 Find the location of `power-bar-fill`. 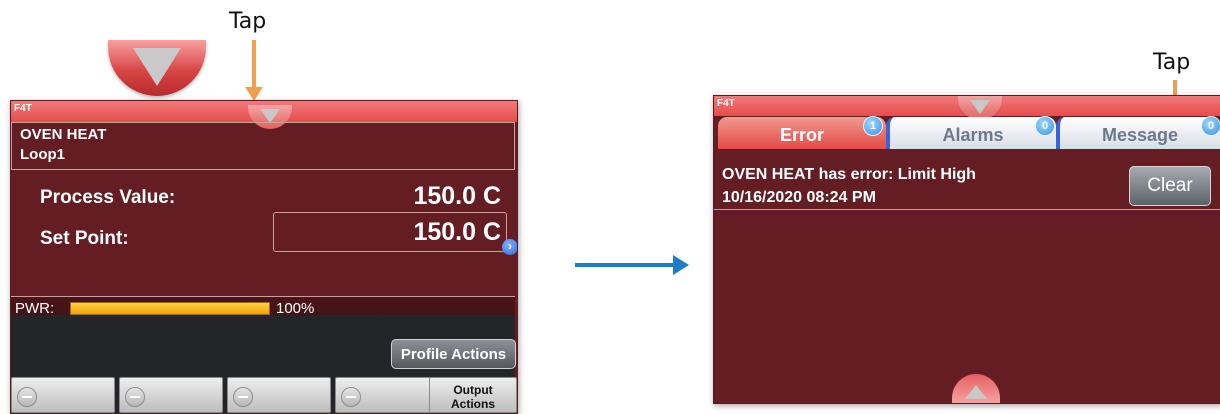

power-bar-fill is located at coordinates (170, 308).